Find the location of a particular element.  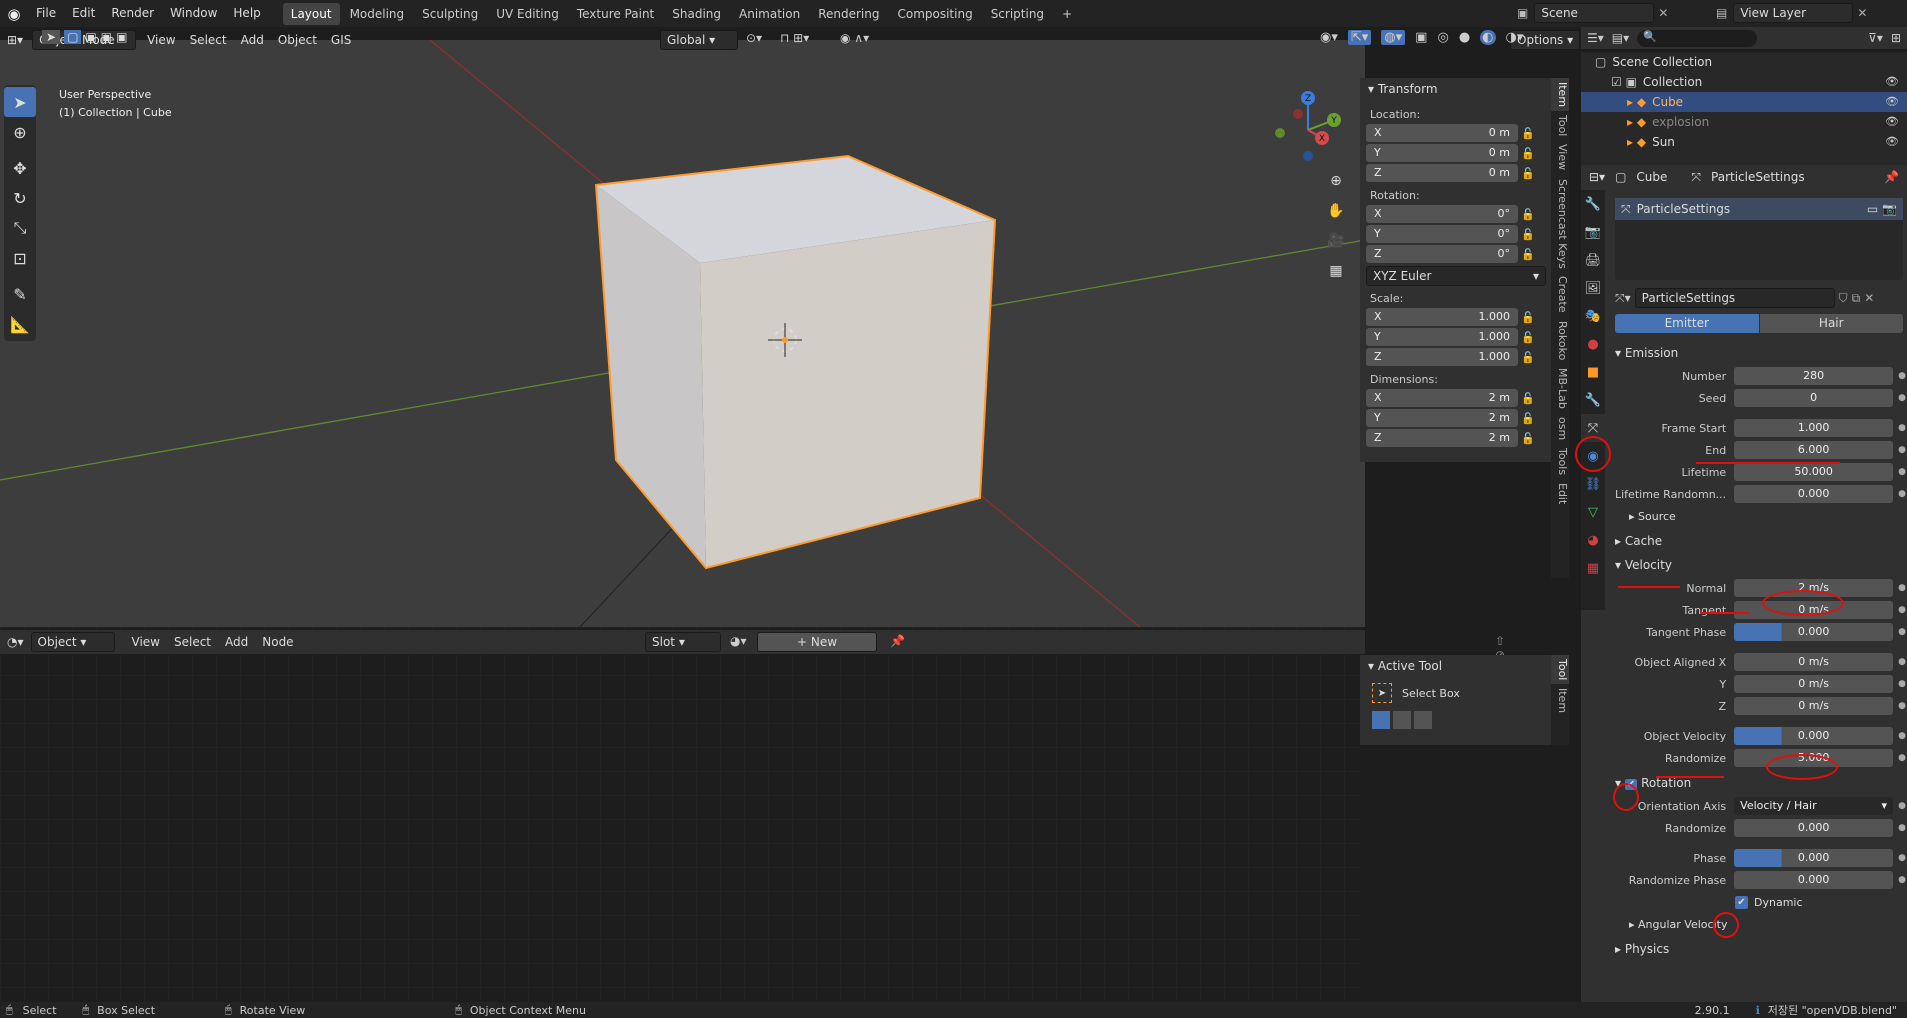

emission-value-field: 0 is located at coordinates (1814, 398).